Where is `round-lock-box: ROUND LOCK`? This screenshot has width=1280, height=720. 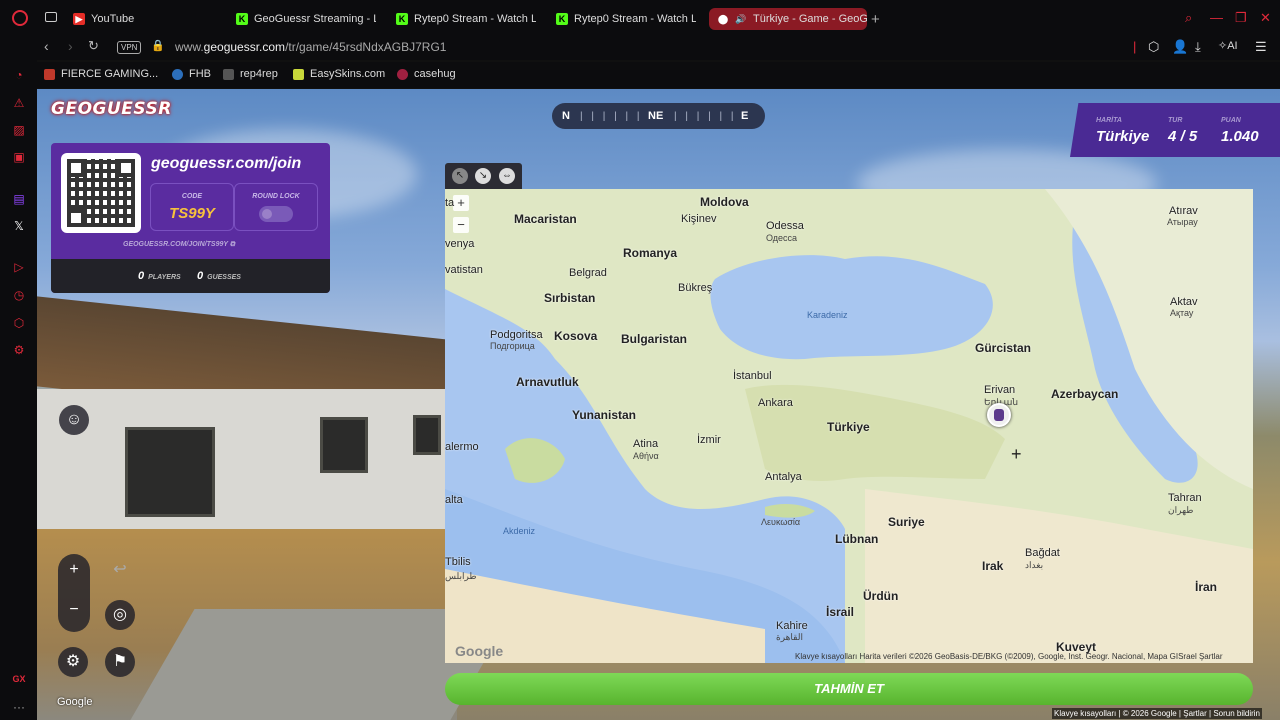
round-lock-box: ROUND LOCK is located at coordinates (276, 207).